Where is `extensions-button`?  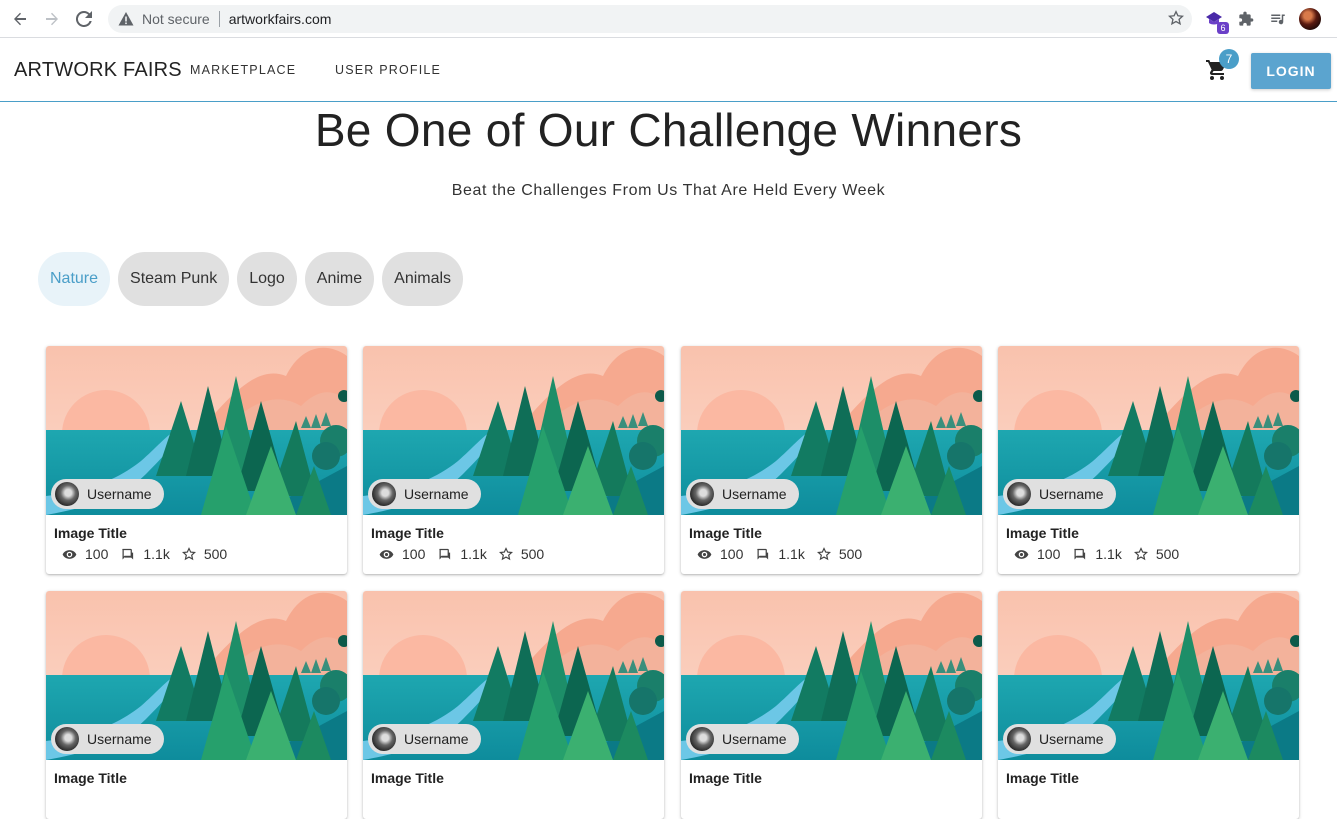
extensions-button is located at coordinates (1246, 19).